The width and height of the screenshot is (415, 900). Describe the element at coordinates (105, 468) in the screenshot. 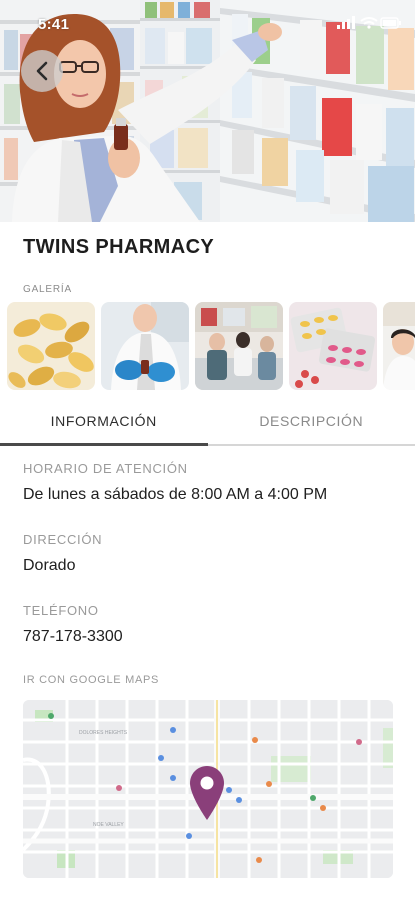

I see `hours-label: HORARIO DE ATENCIÓN` at that location.